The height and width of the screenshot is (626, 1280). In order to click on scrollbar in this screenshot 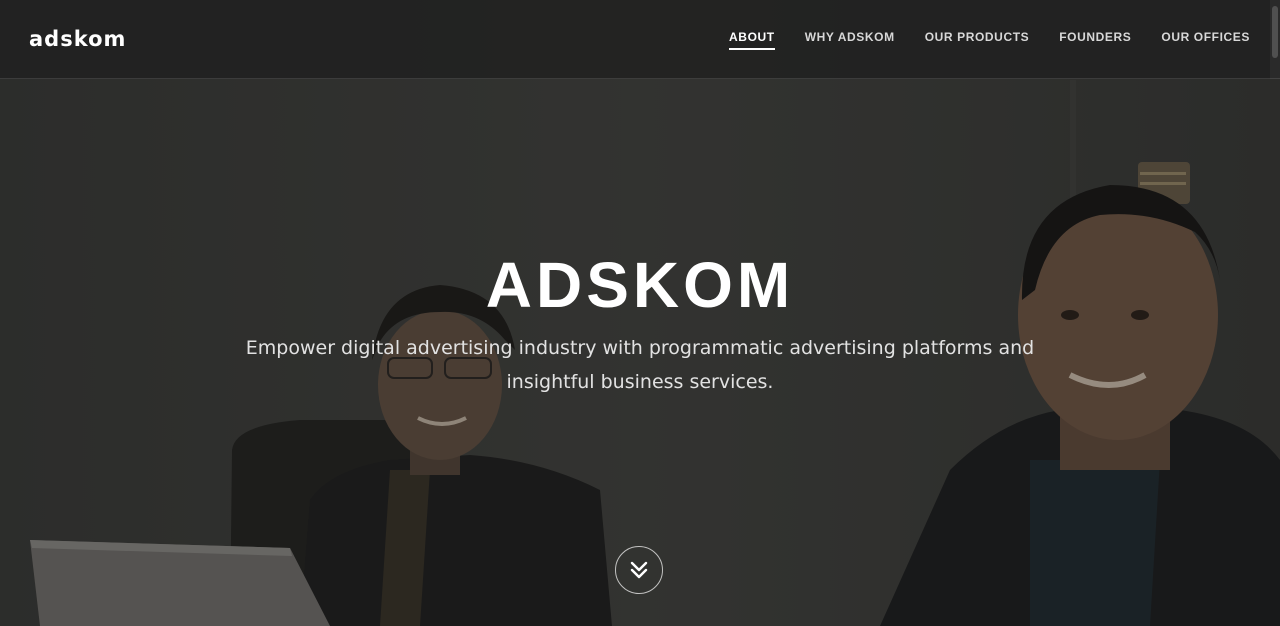, I will do `click(1275, 39)`.